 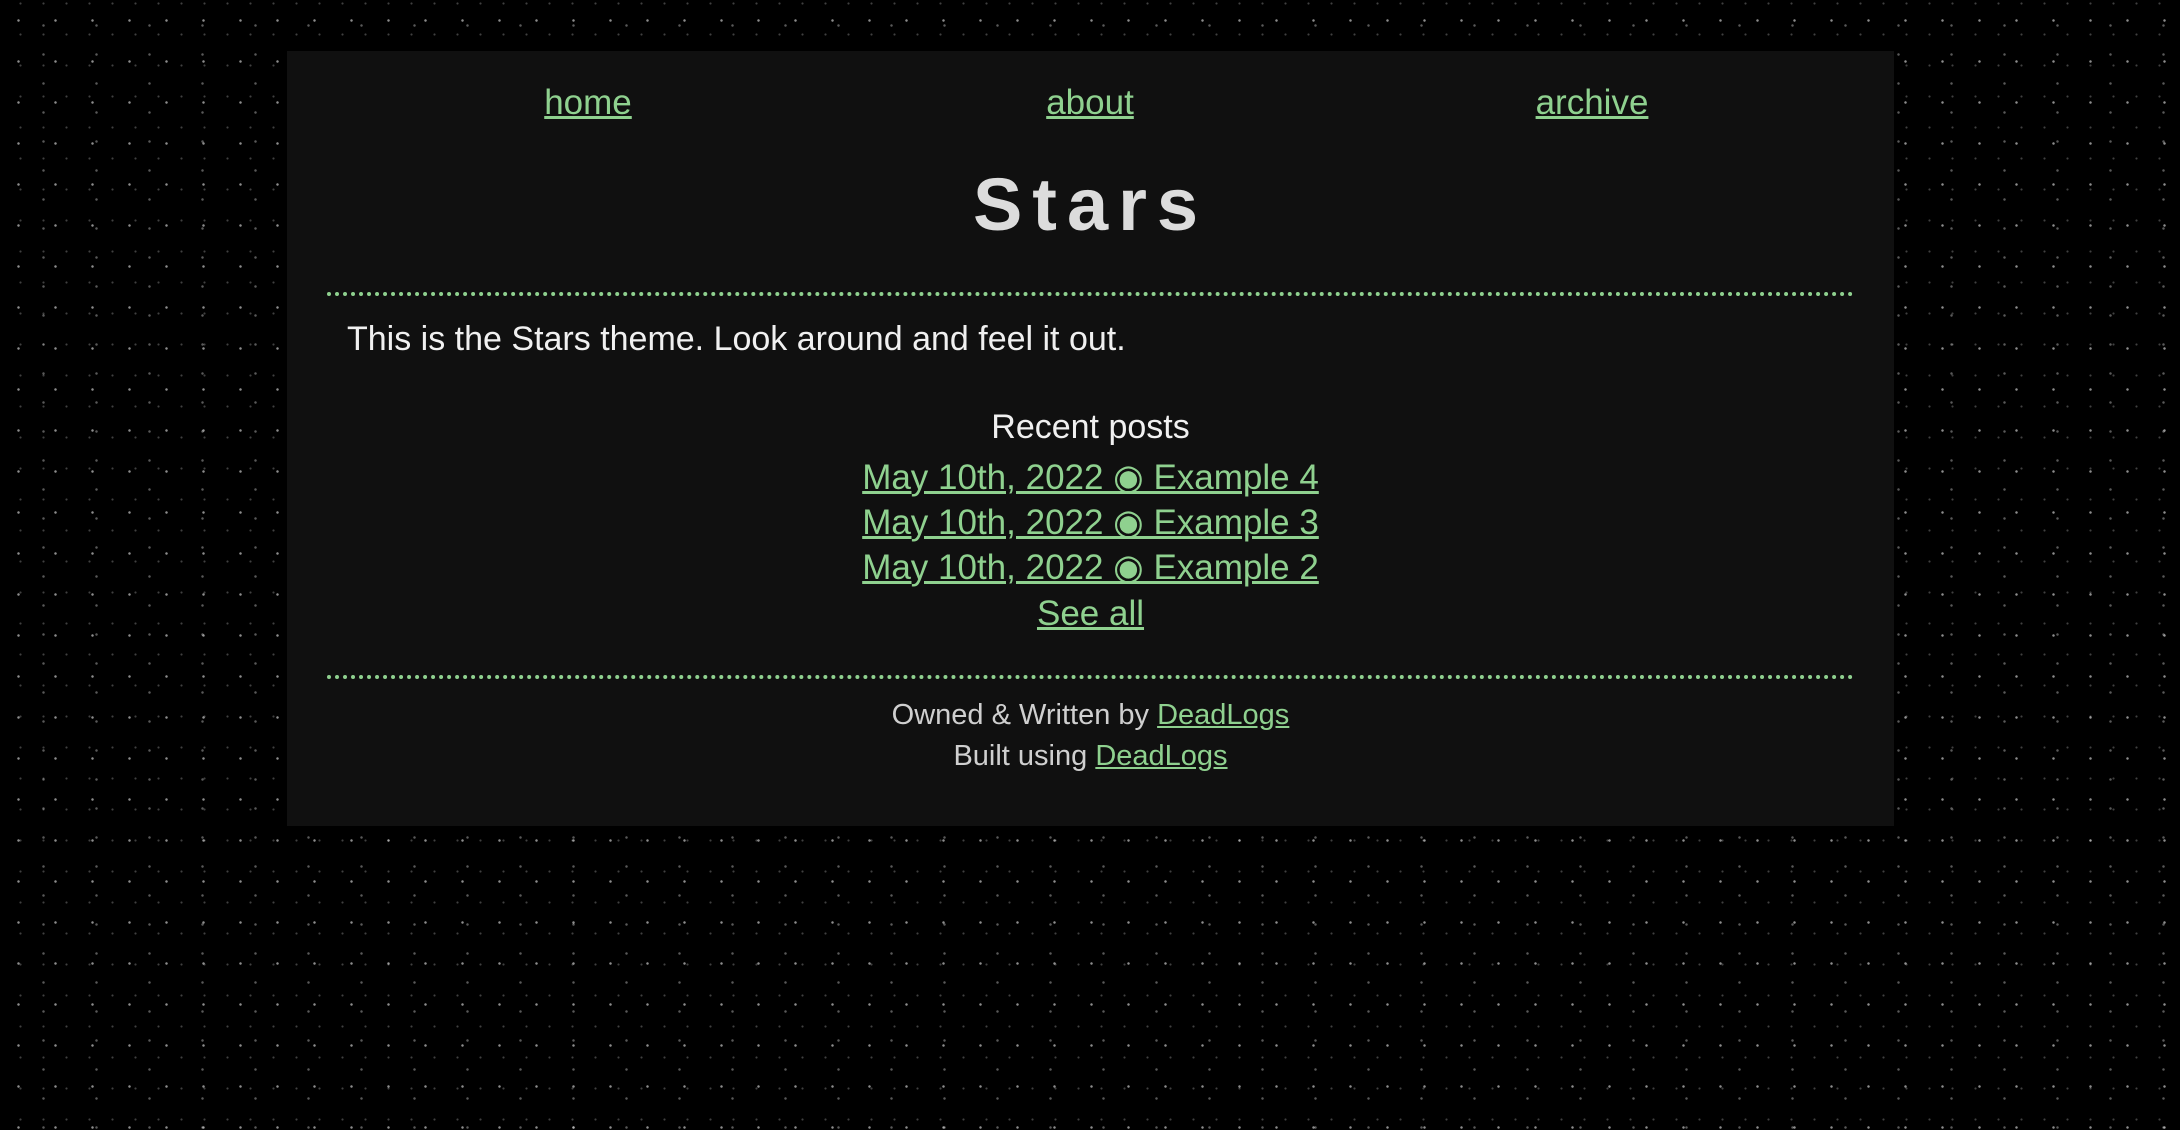 I want to click on list-item: May 10th, 2022 ◉ Example 2, so click(x=1090, y=567).